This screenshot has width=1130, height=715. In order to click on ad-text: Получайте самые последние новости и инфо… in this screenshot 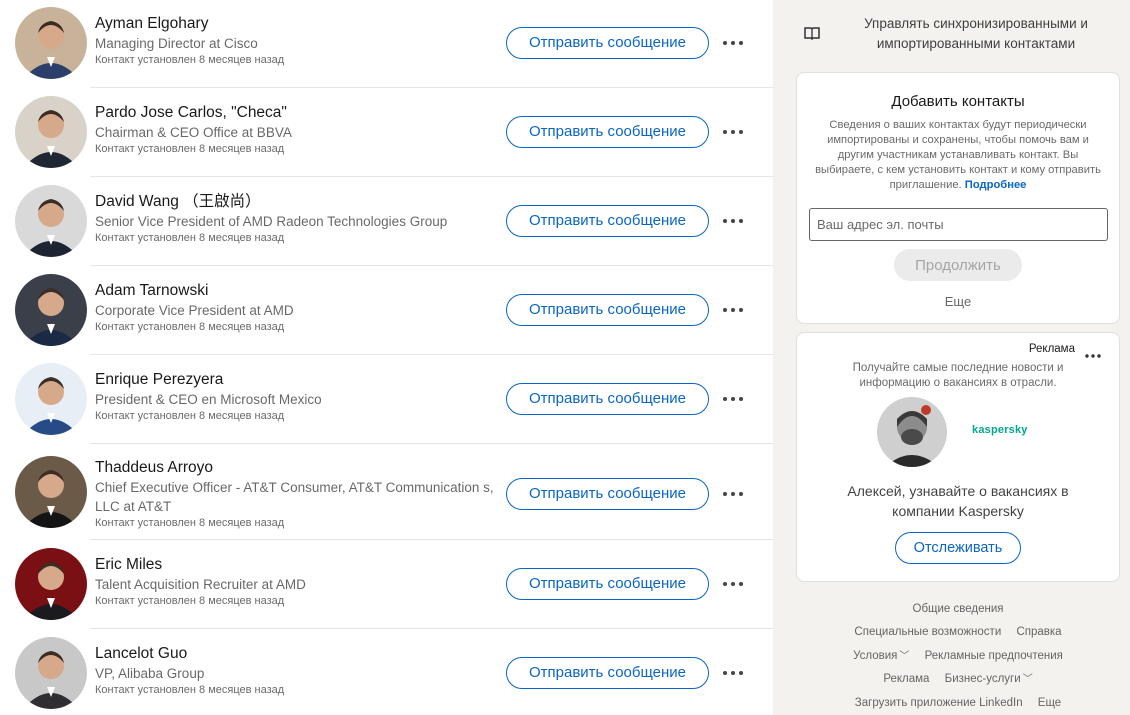, I will do `click(958, 375)`.